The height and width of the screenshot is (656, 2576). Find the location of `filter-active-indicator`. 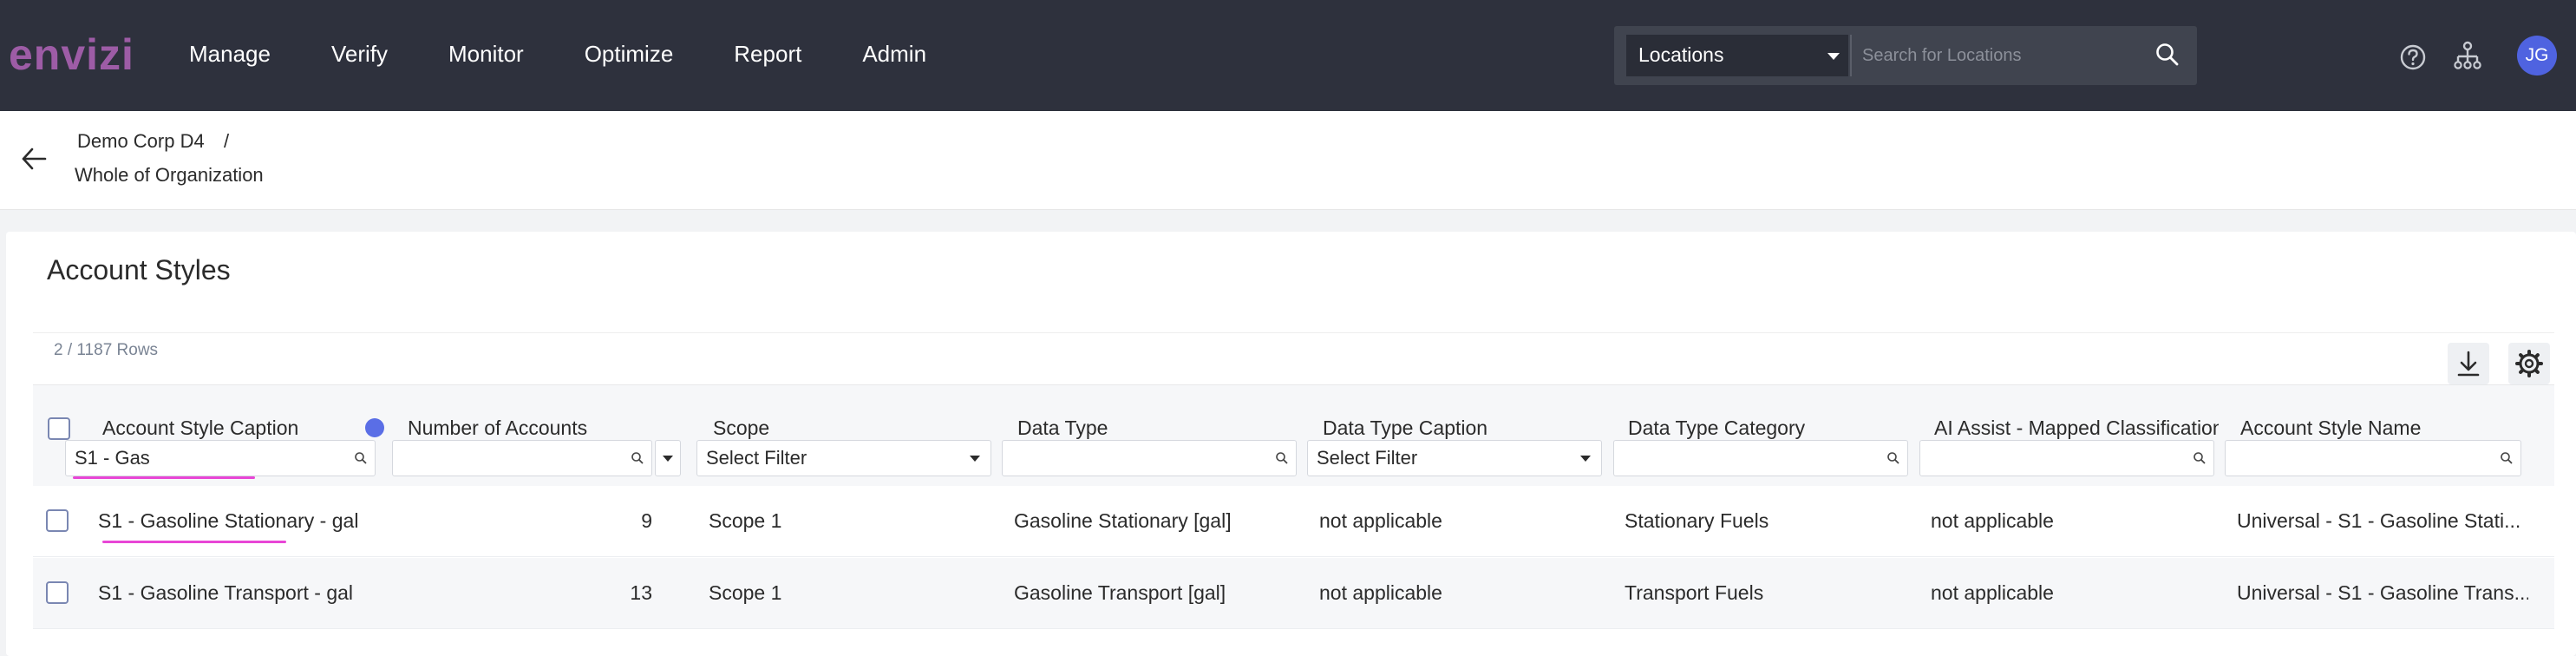

filter-active-indicator is located at coordinates (374, 427).